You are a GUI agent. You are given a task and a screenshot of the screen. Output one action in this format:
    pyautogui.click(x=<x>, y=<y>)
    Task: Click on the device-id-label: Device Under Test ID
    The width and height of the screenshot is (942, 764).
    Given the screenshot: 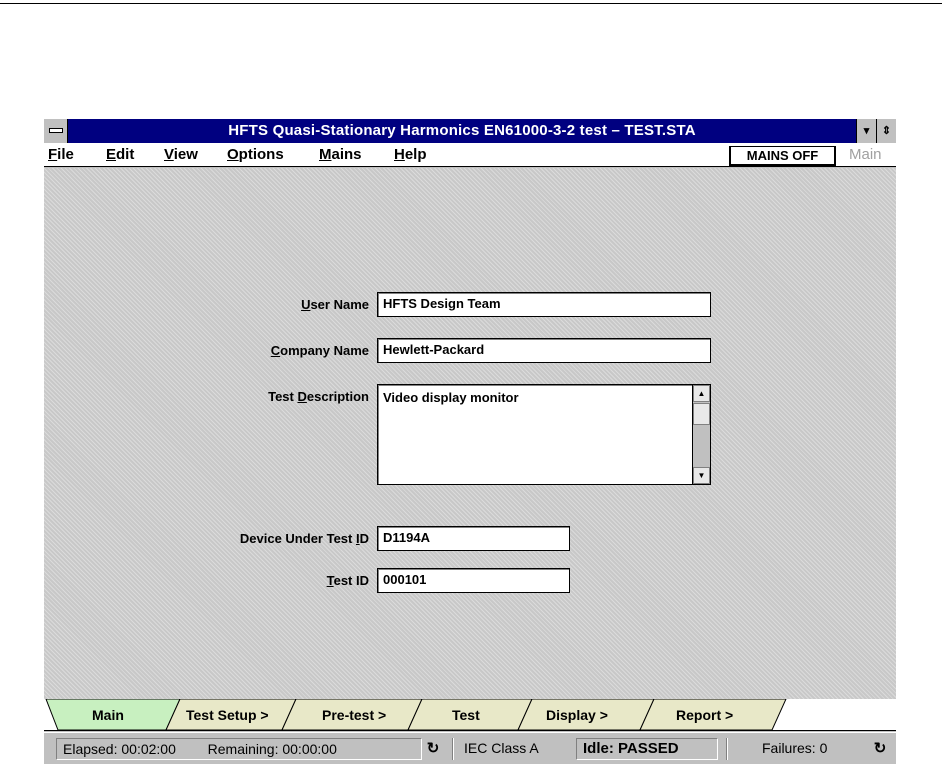 What is the action you would take?
    pyautogui.click(x=256, y=539)
    